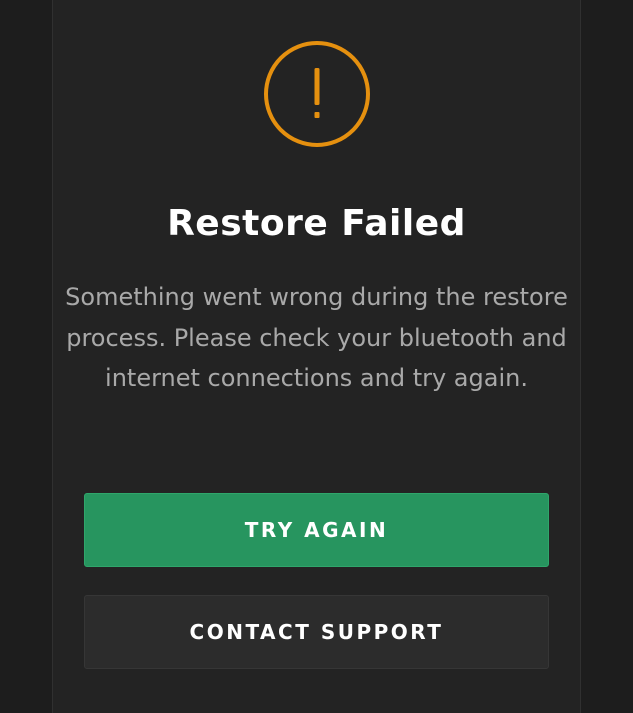 This screenshot has width=633, height=713. I want to click on contact-support-button: CONTACT SUPPORT, so click(316, 632).